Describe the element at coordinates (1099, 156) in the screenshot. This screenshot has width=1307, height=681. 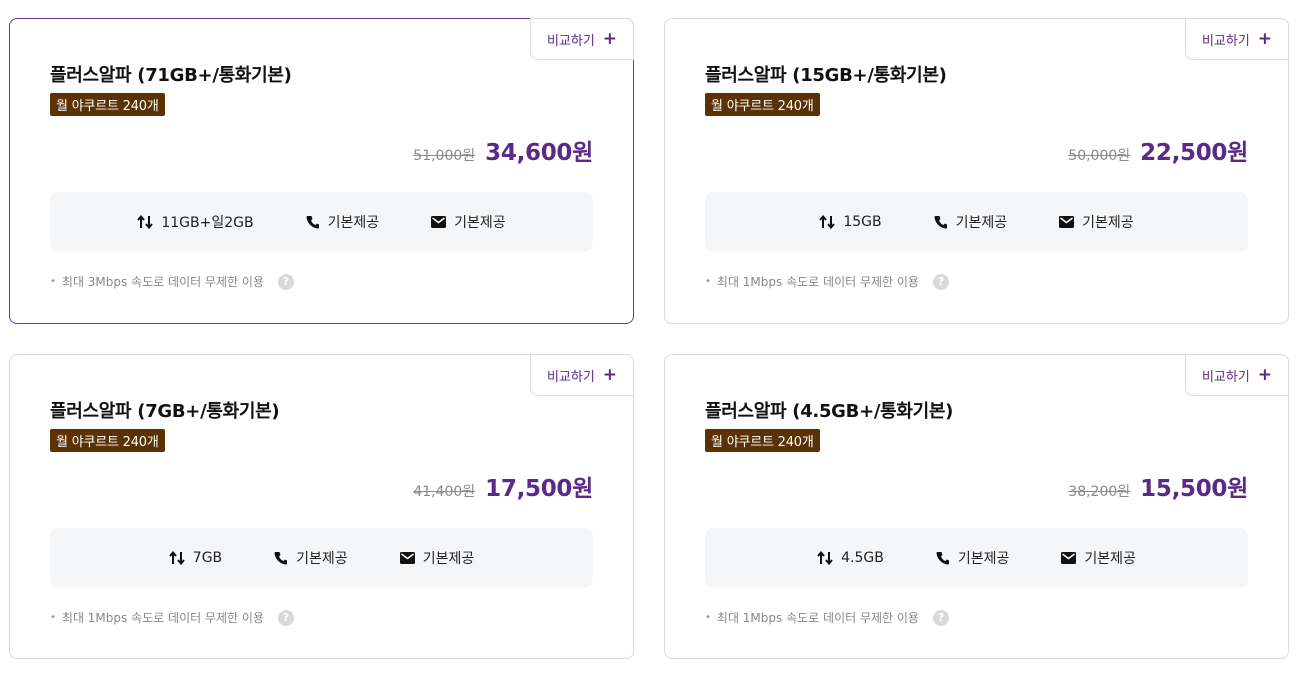
I see `original-price: 50,000원` at that location.